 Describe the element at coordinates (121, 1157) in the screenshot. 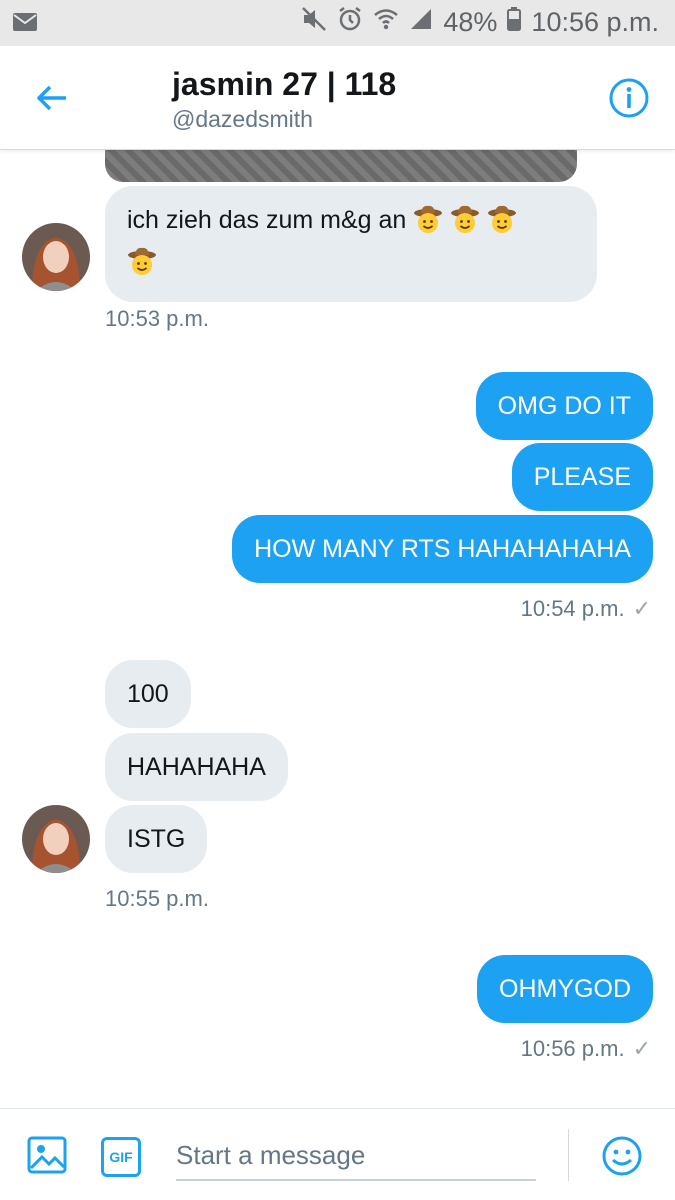

I see `gif-button: GIF` at that location.